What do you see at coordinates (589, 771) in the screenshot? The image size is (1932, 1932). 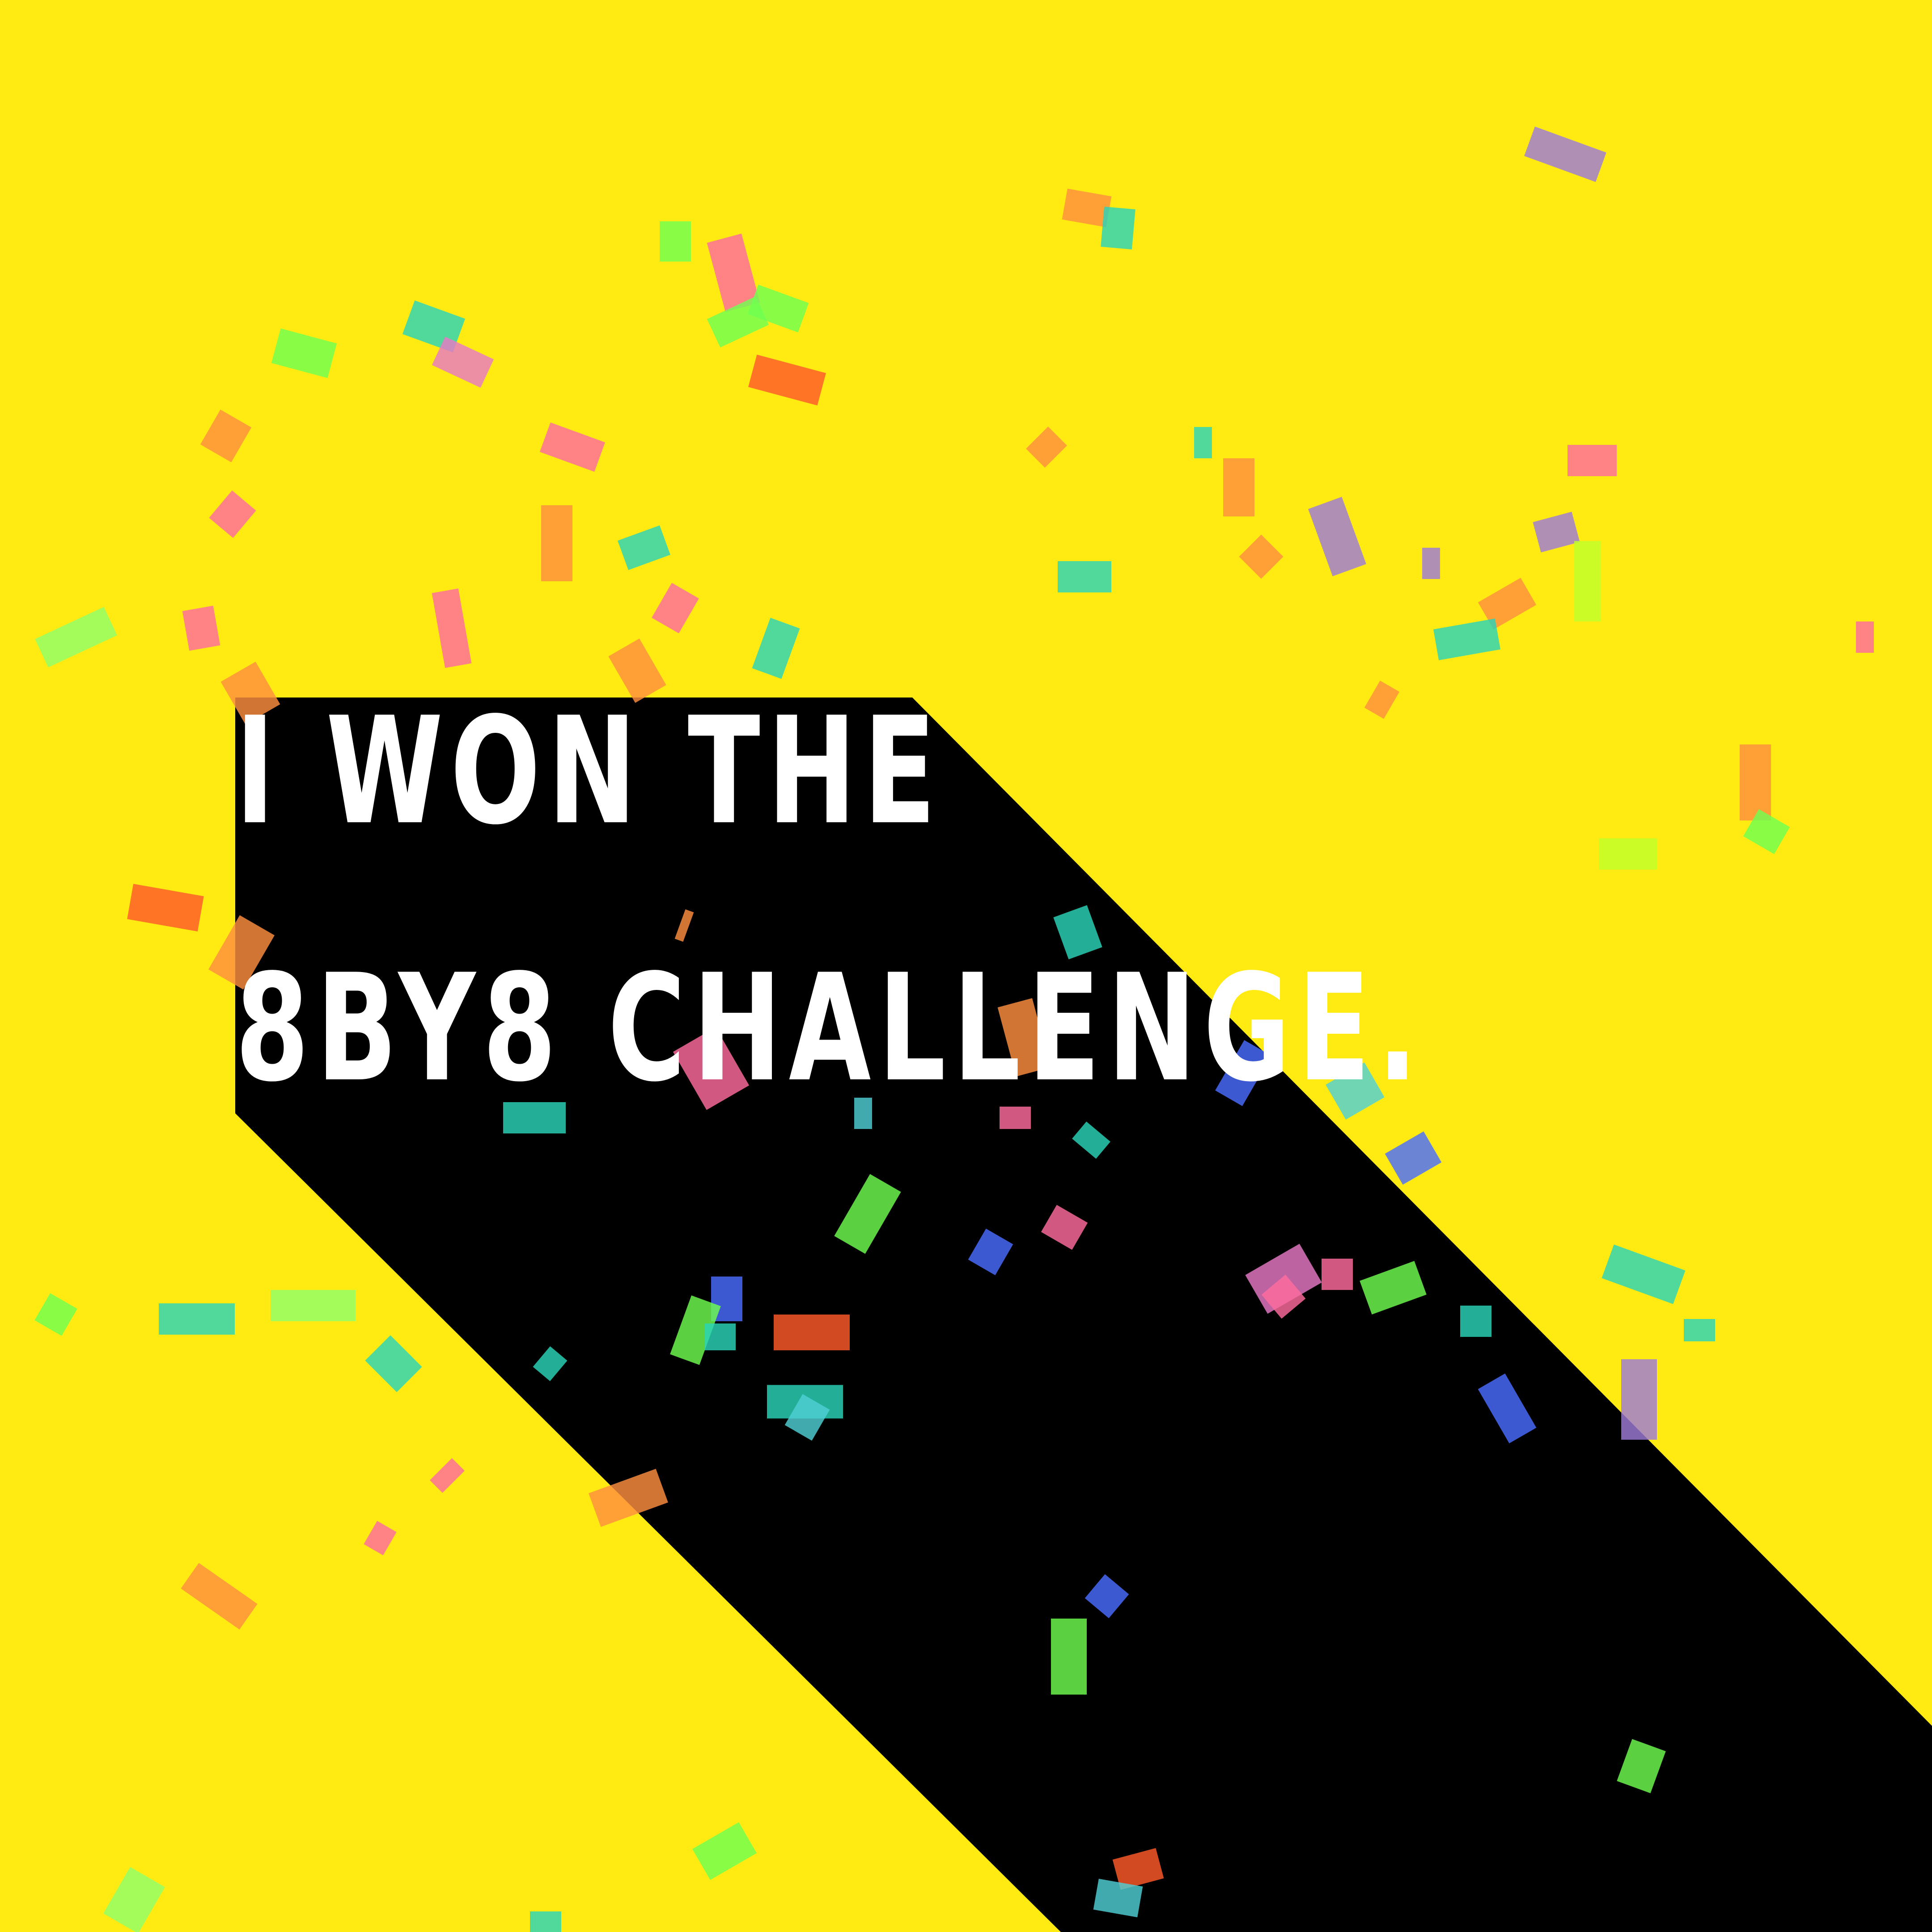 I see `headline-line-1: I WON THE` at bounding box center [589, 771].